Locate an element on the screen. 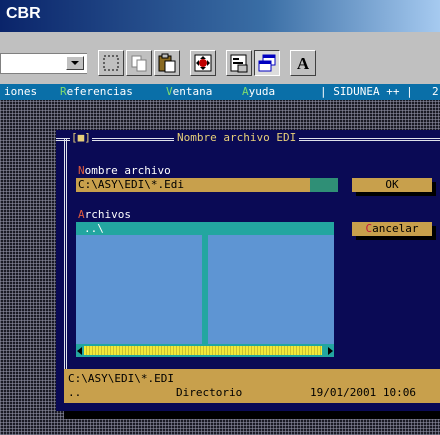 This screenshot has width=440, height=435. horizontal-scrollbar is located at coordinates (205, 350).